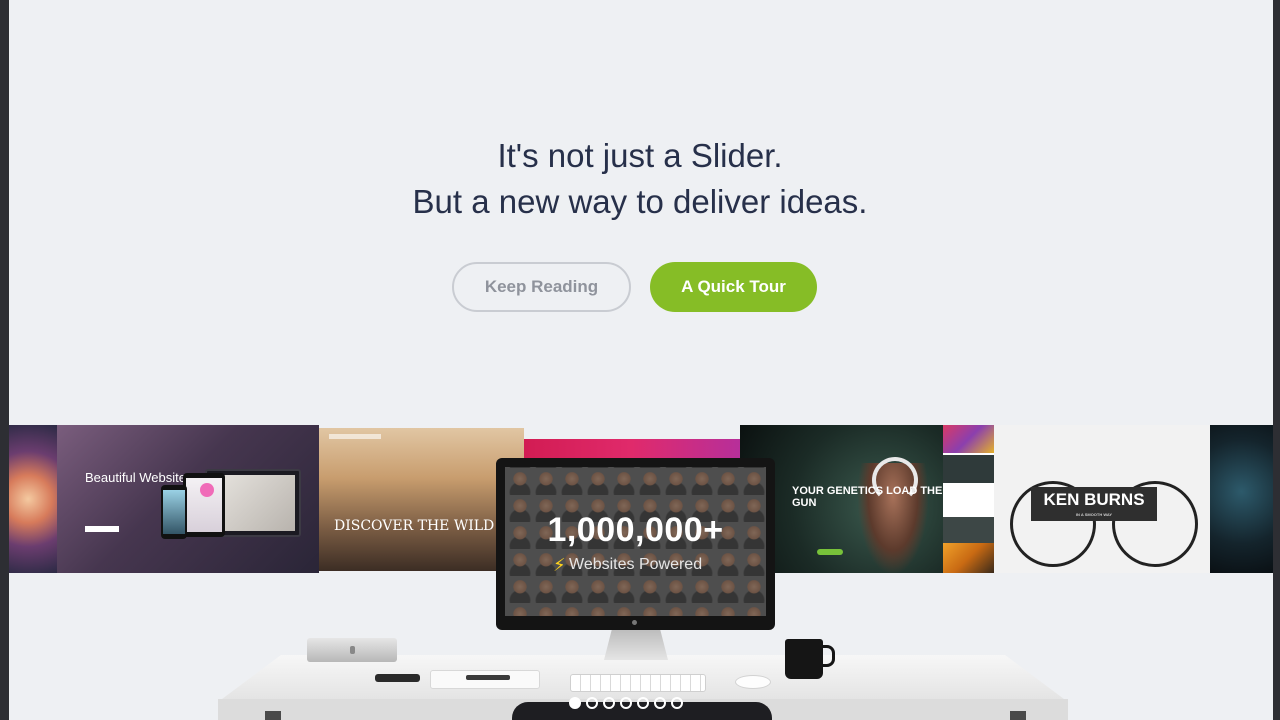  What do you see at coordinates (1276, 360) in the screenshot?
I see `right-frame-border` at bounding box center [1276, 360].